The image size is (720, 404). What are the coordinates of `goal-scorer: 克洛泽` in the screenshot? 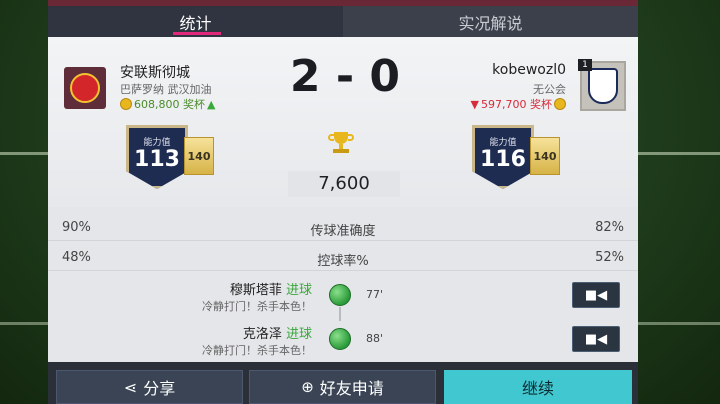 It's located at (262, 334).